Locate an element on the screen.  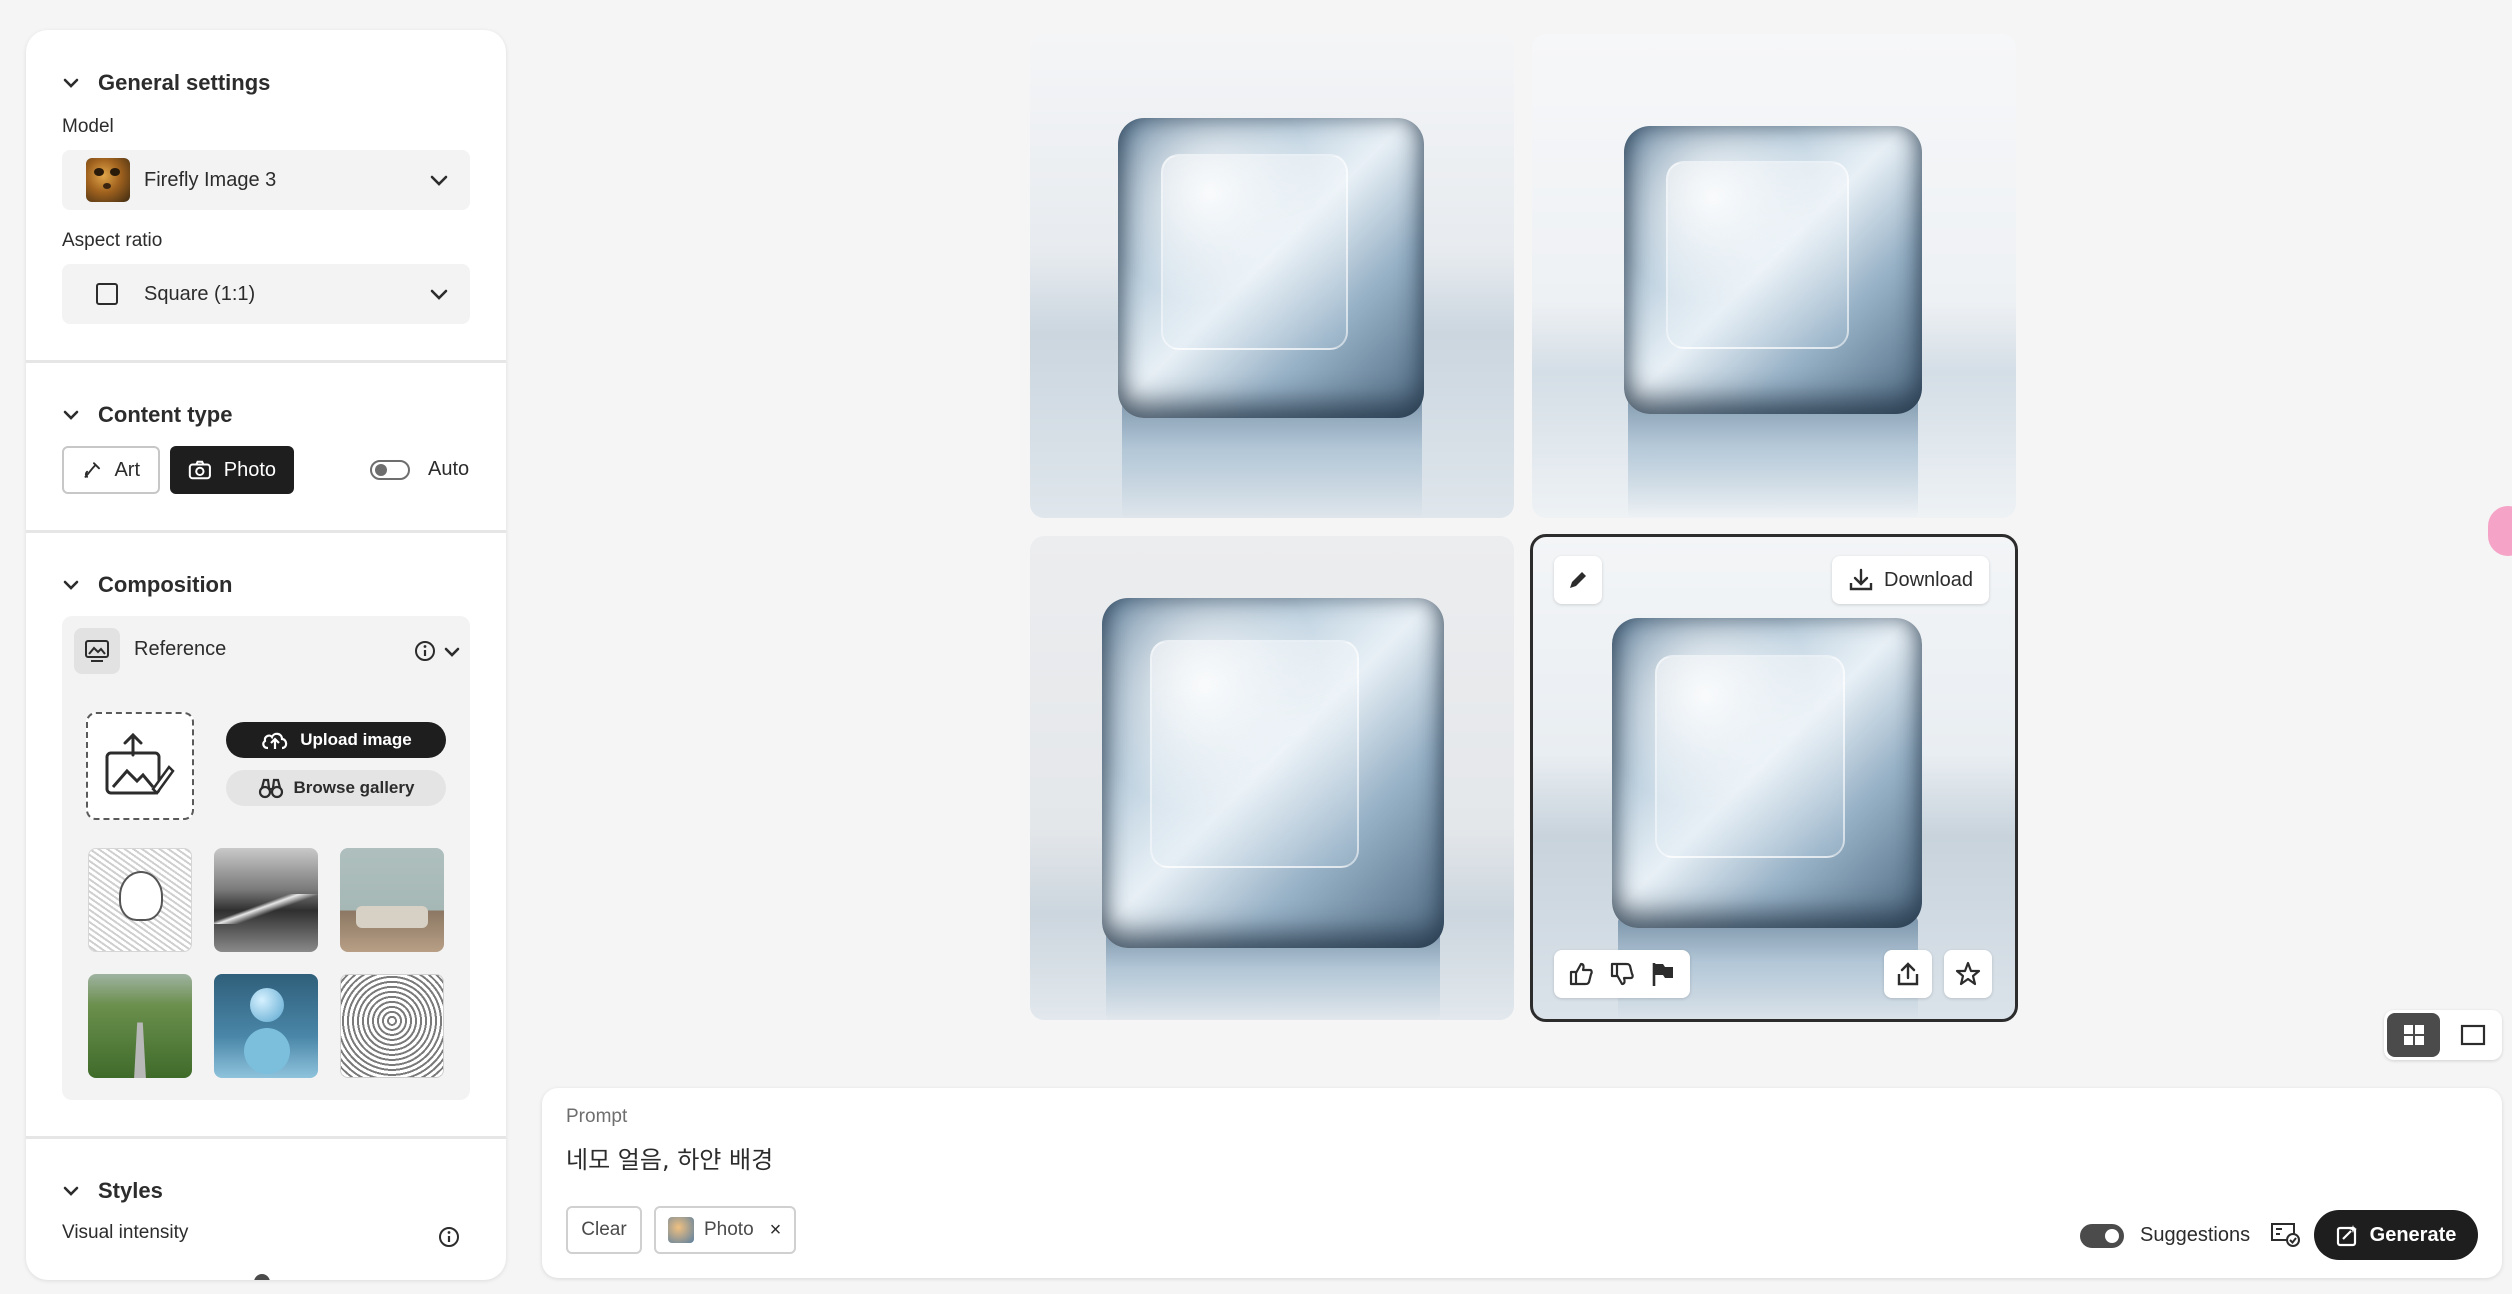
model-value: Firefly Image 3 is located at coordinates (210, 179).